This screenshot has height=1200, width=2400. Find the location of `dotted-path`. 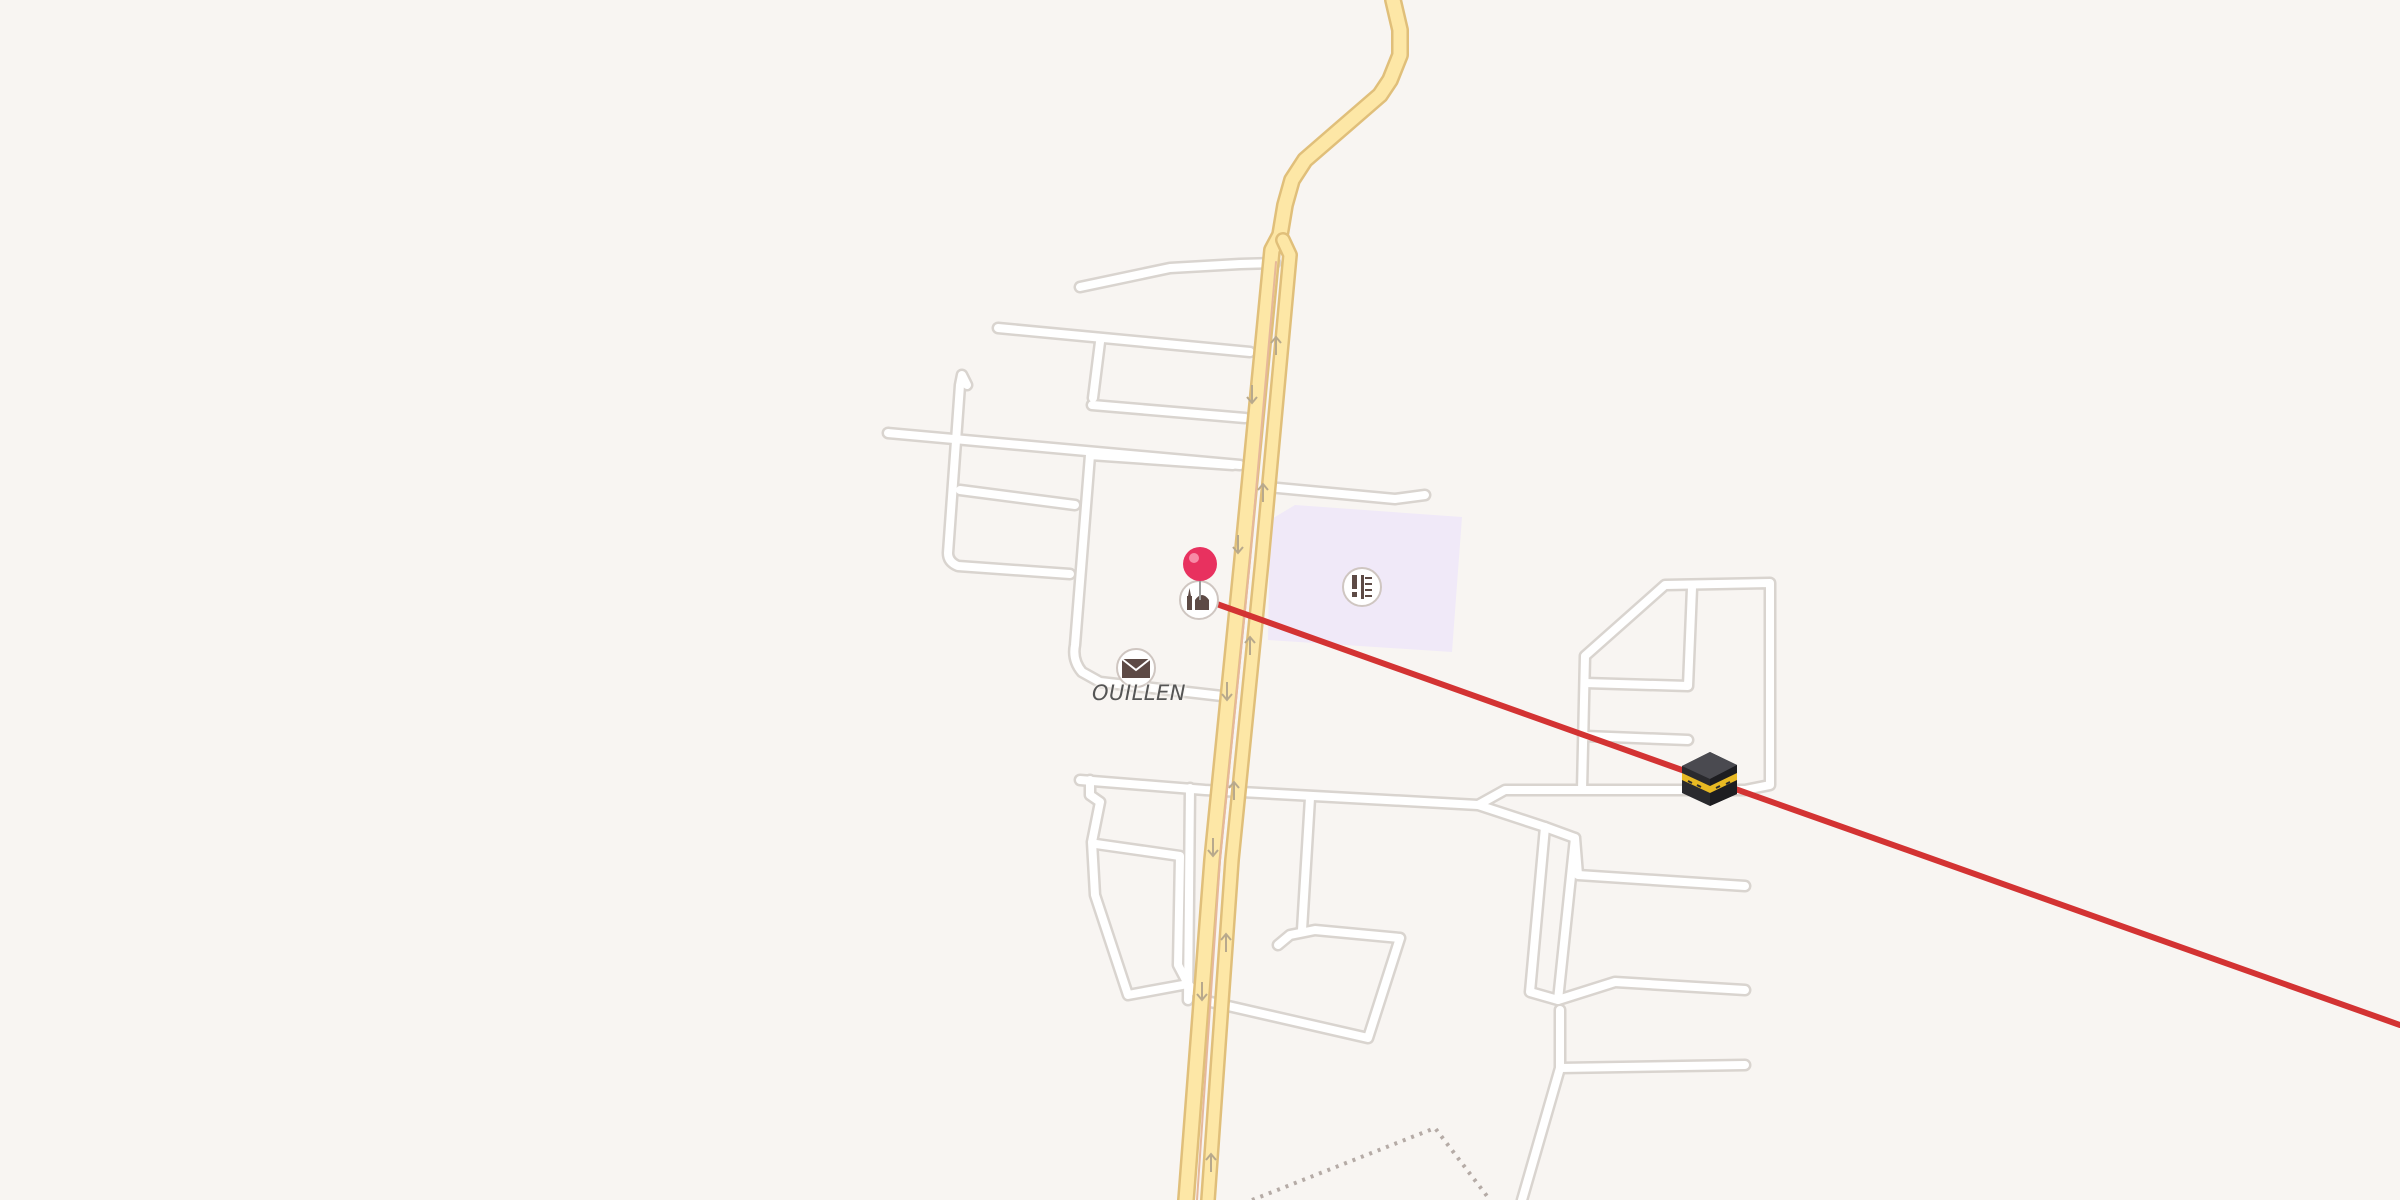

dotted-path is located at coordinates (1371, 1162).